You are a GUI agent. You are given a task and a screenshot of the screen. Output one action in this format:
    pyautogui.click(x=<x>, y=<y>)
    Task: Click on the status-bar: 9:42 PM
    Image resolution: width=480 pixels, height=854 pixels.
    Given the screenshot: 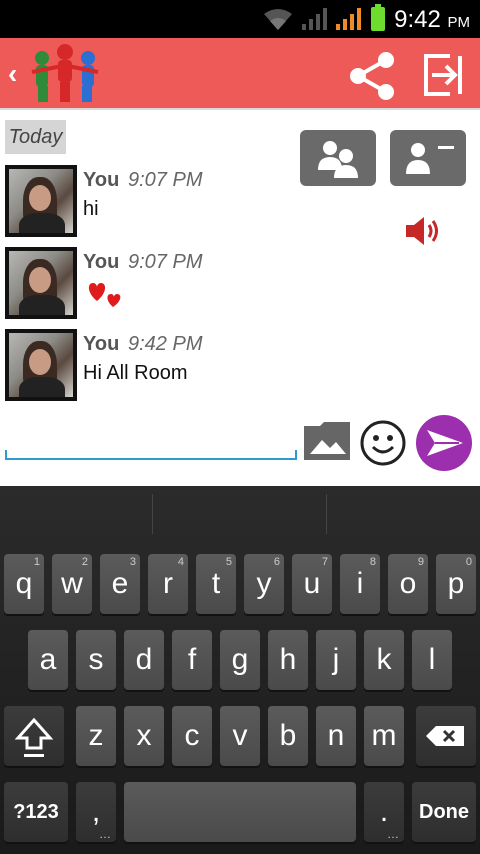 What is the action you would take?
    pyautogui.click(x=240, y=19)
    